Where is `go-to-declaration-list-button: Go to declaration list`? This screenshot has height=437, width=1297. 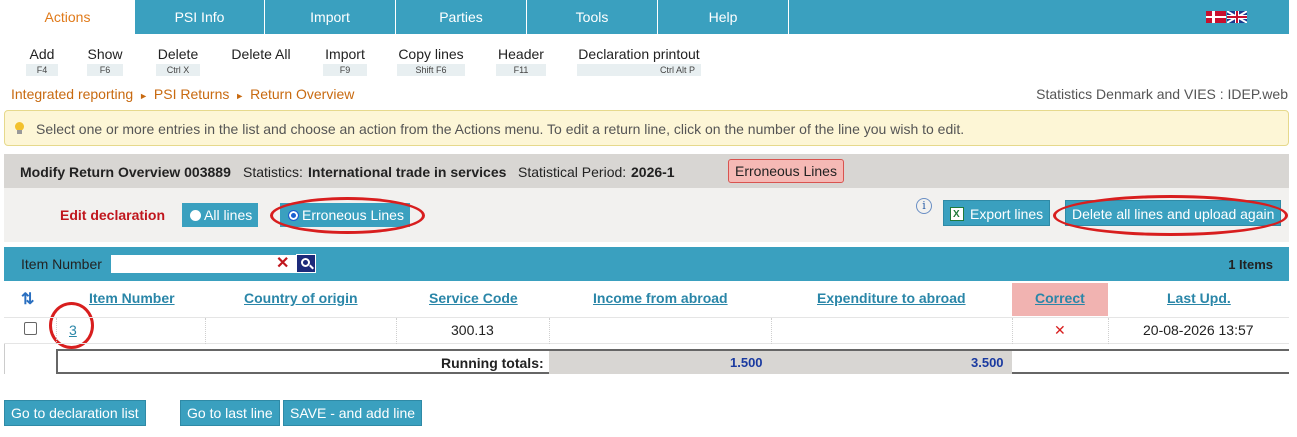 go-to-declaration-list-button: Go to declaration list is located at coordinates (75, 413).